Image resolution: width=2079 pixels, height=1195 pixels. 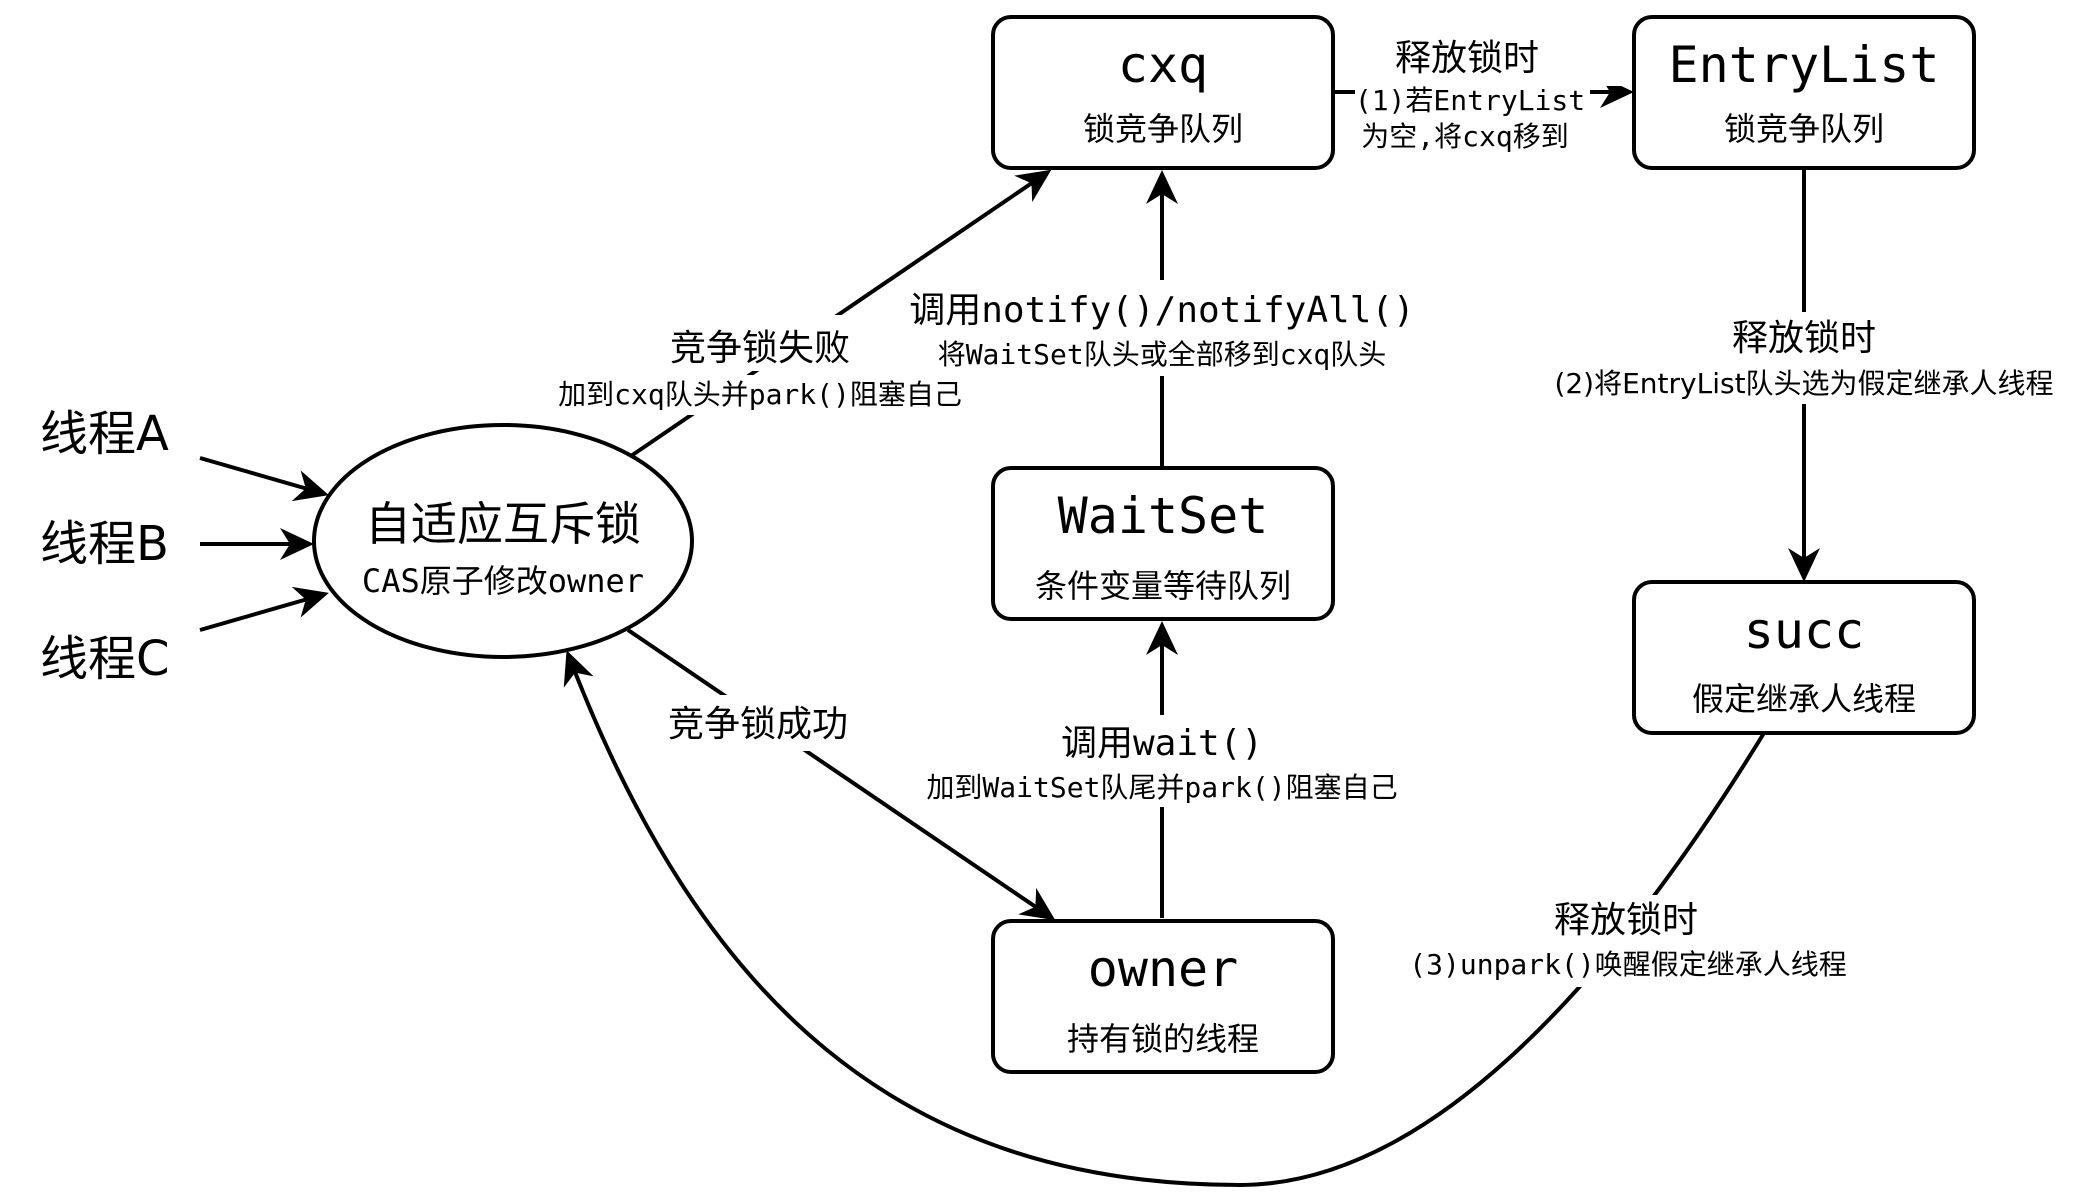 What do you see at coordinates (104, 434) in the screenshot?
I see `thread-a-label: 线程A` at bounding box center [104, 434].